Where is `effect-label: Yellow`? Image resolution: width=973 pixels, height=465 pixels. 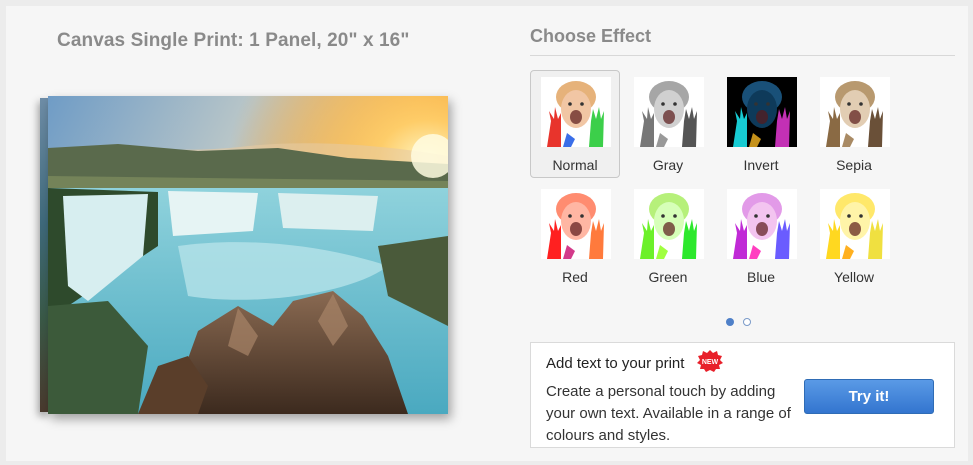 effect-label: Yellow is located at coordinates (854, 277).